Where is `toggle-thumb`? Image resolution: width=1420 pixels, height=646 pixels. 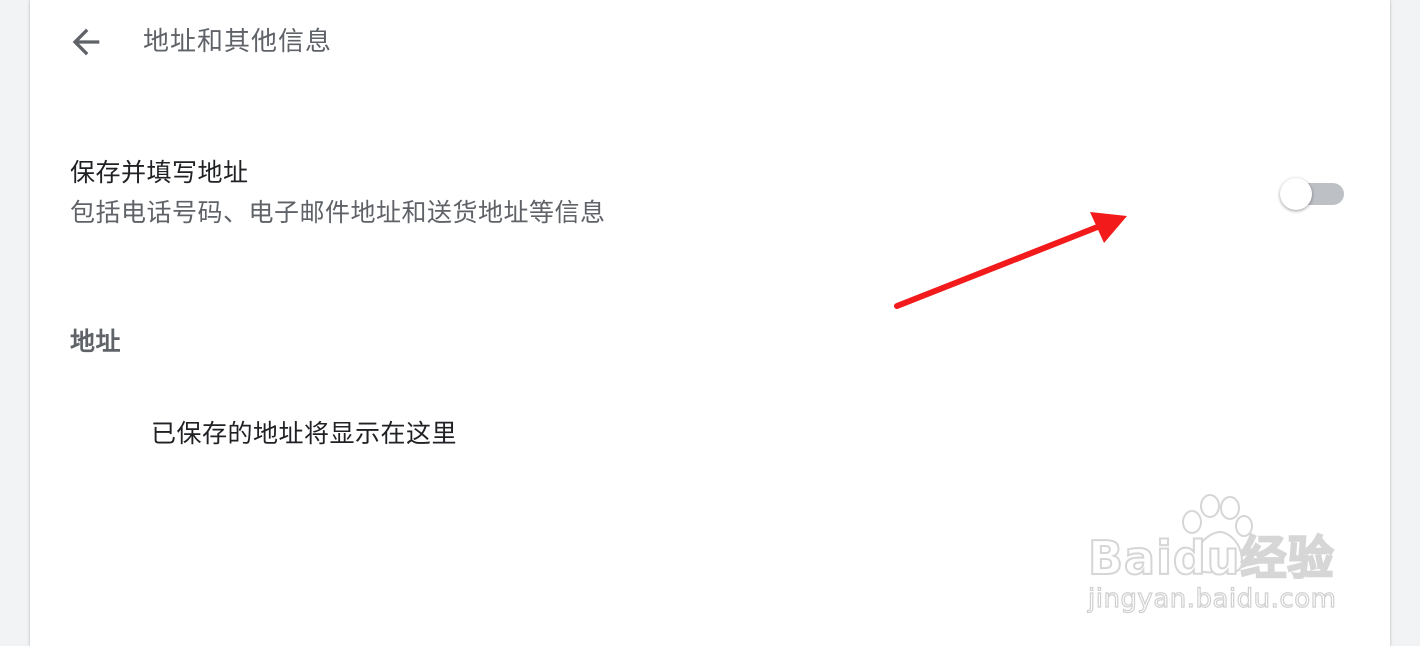 toggle-thumb is located at coordinates (1296, 194).